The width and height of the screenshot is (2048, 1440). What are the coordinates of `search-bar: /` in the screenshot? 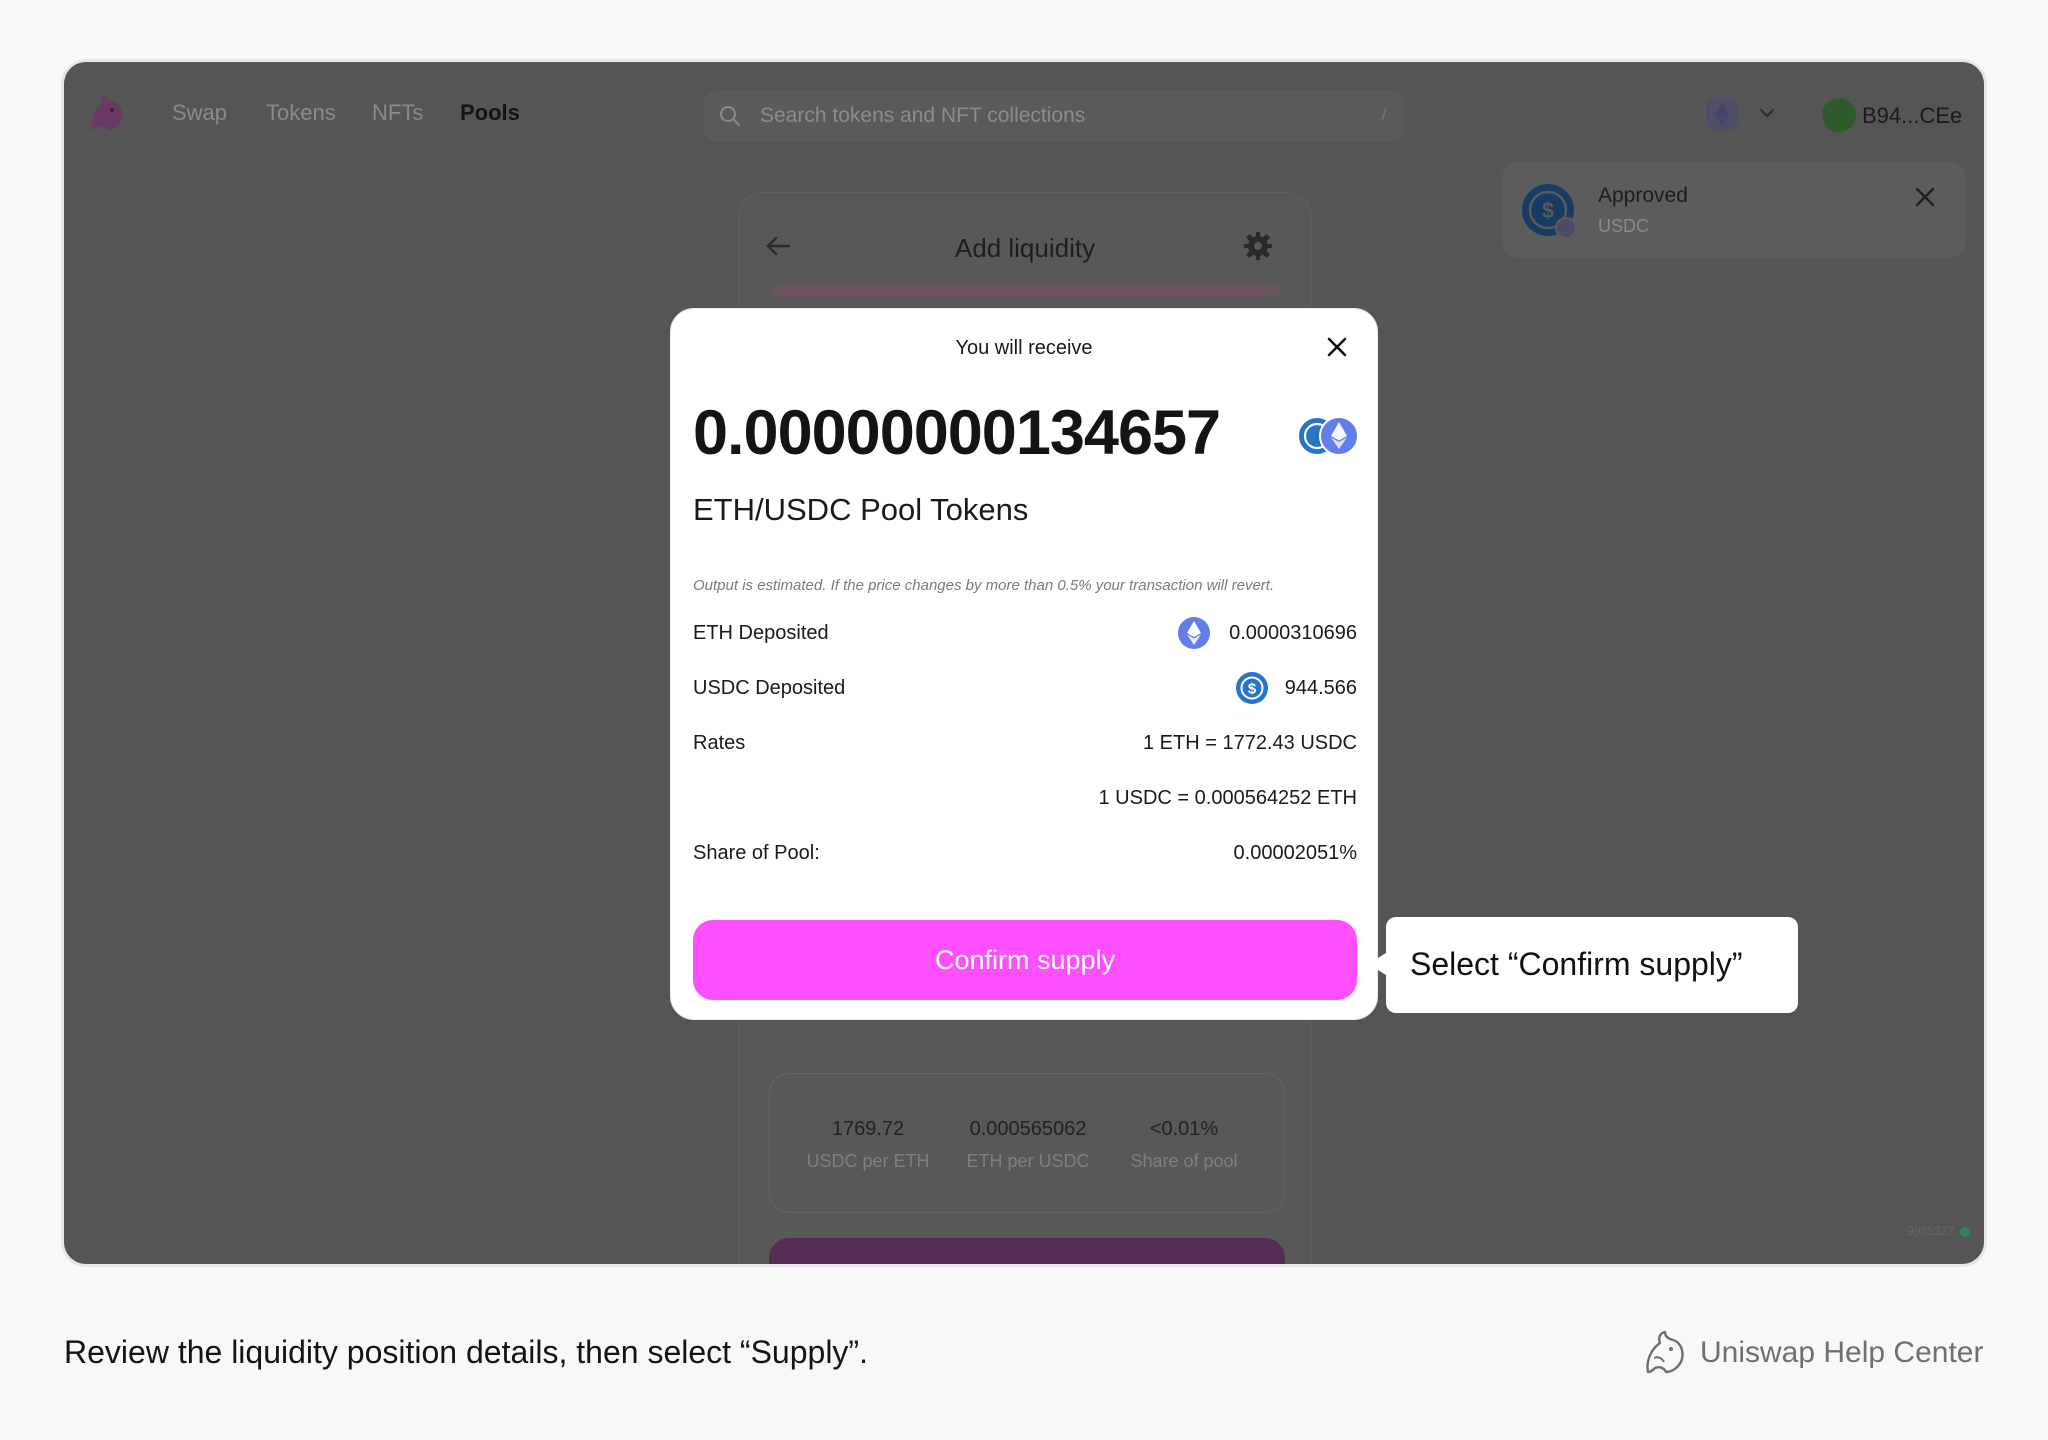 It's located at (1054, 116).